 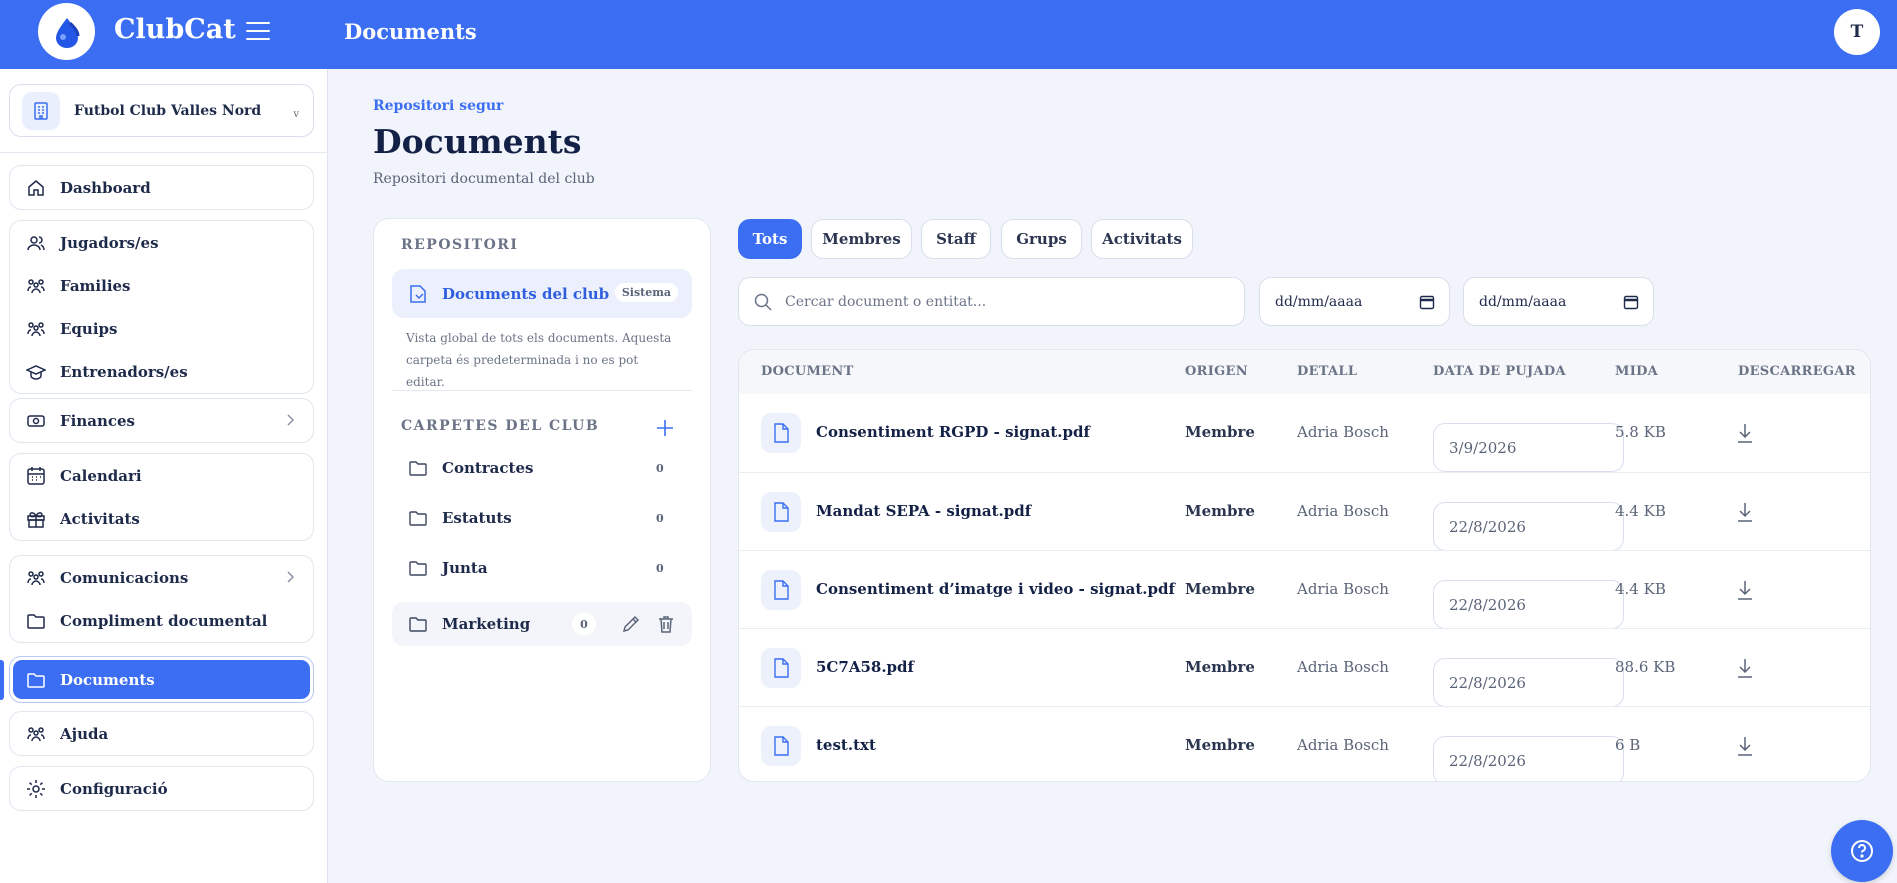 What do you see at coordinates (631, 624) in the screenshot?
I see `edit-pencil-icon` at bounding box center [631, 624].